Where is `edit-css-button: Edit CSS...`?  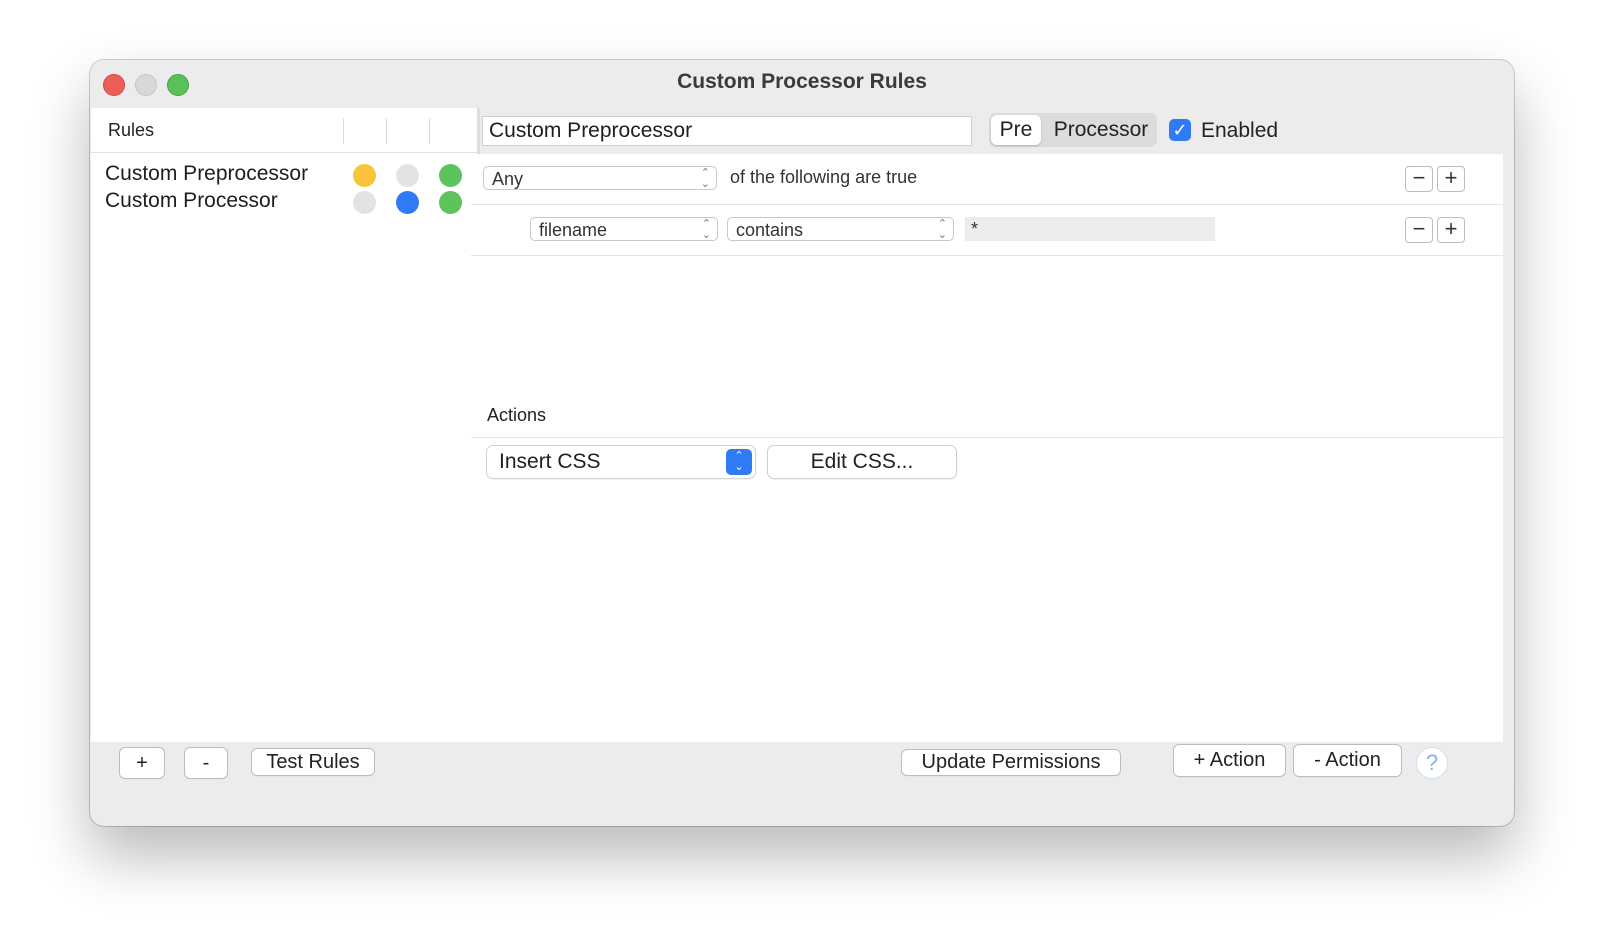 edit-css-button: Edit CSS... is located at coordinates (862, 462).